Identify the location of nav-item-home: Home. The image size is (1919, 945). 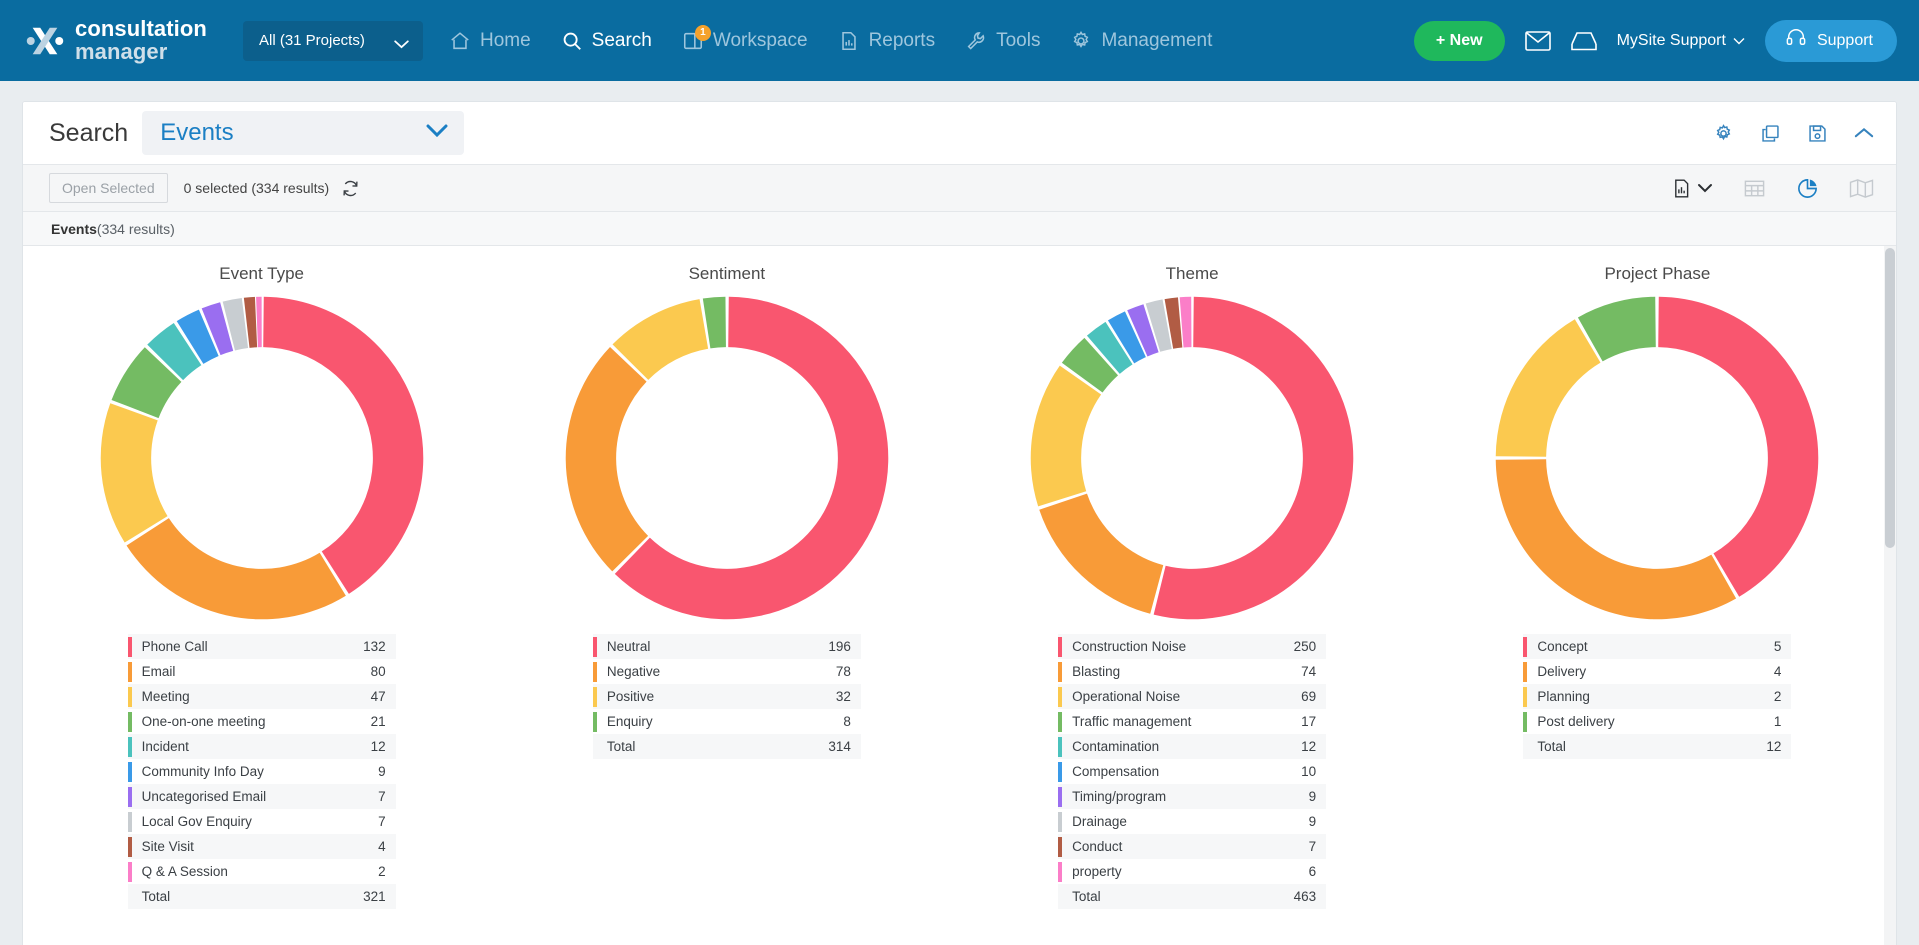
(490, 41).